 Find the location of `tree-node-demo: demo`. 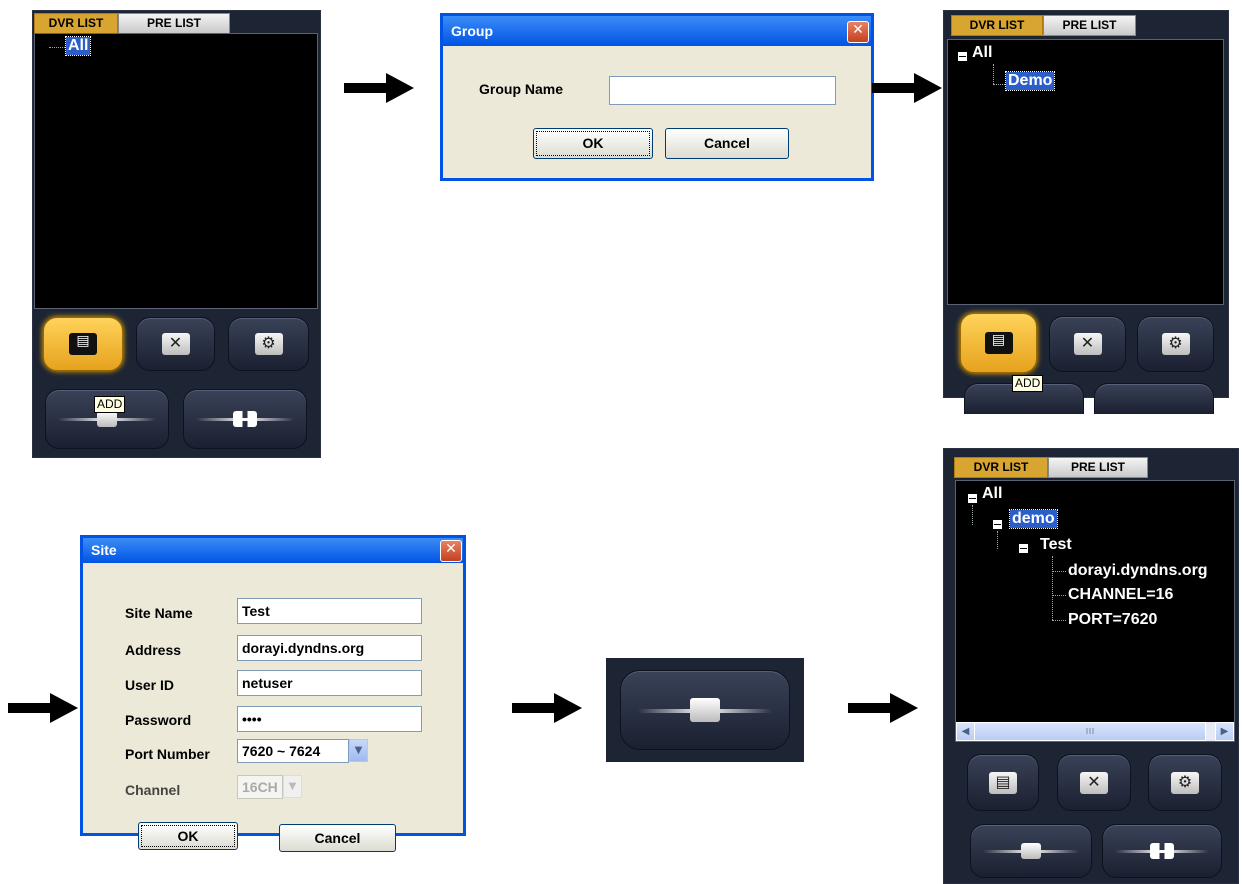

tree-node-demo: demo is located at coordinates (1033, 519).